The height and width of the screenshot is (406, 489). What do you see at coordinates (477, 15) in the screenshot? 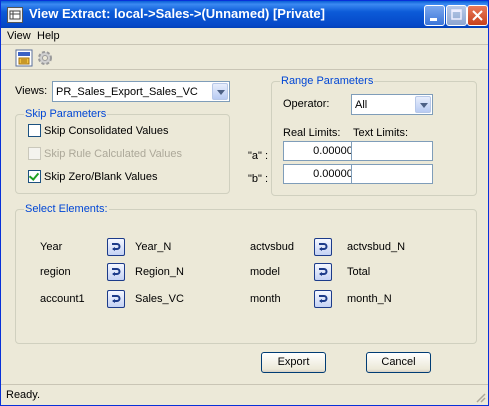
I see `close-button` at bounding box center [477, 15].